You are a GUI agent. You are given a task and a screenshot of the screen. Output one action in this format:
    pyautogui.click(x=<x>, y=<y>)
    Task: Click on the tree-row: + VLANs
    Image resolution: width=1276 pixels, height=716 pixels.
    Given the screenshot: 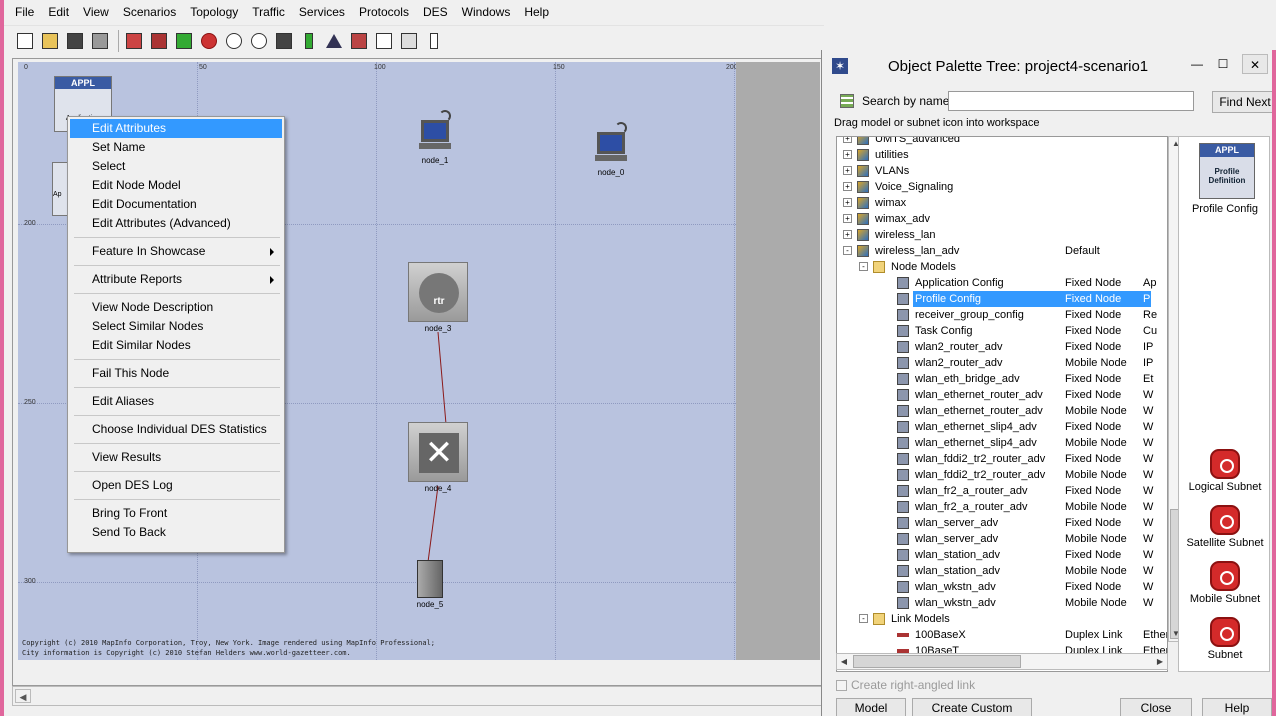 What is the action you would take?
    pyautogui.click(x=994, y=171)
    